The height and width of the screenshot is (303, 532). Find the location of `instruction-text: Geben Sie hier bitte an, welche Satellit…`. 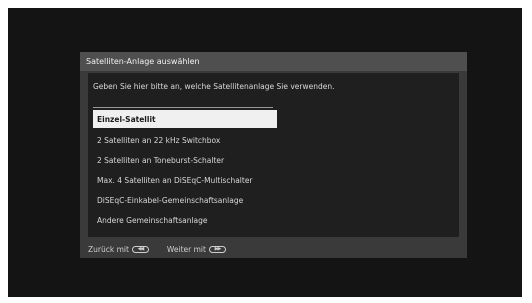

instruction-text: Geben Sie hier bitte an, welche Satellit… is located at coordinates (214, 86).